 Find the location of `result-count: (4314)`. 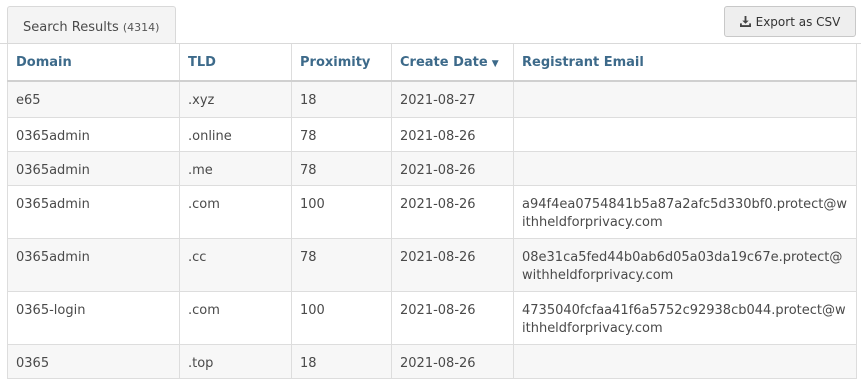

result-count: (4314) is located at coordinates (141, 27).